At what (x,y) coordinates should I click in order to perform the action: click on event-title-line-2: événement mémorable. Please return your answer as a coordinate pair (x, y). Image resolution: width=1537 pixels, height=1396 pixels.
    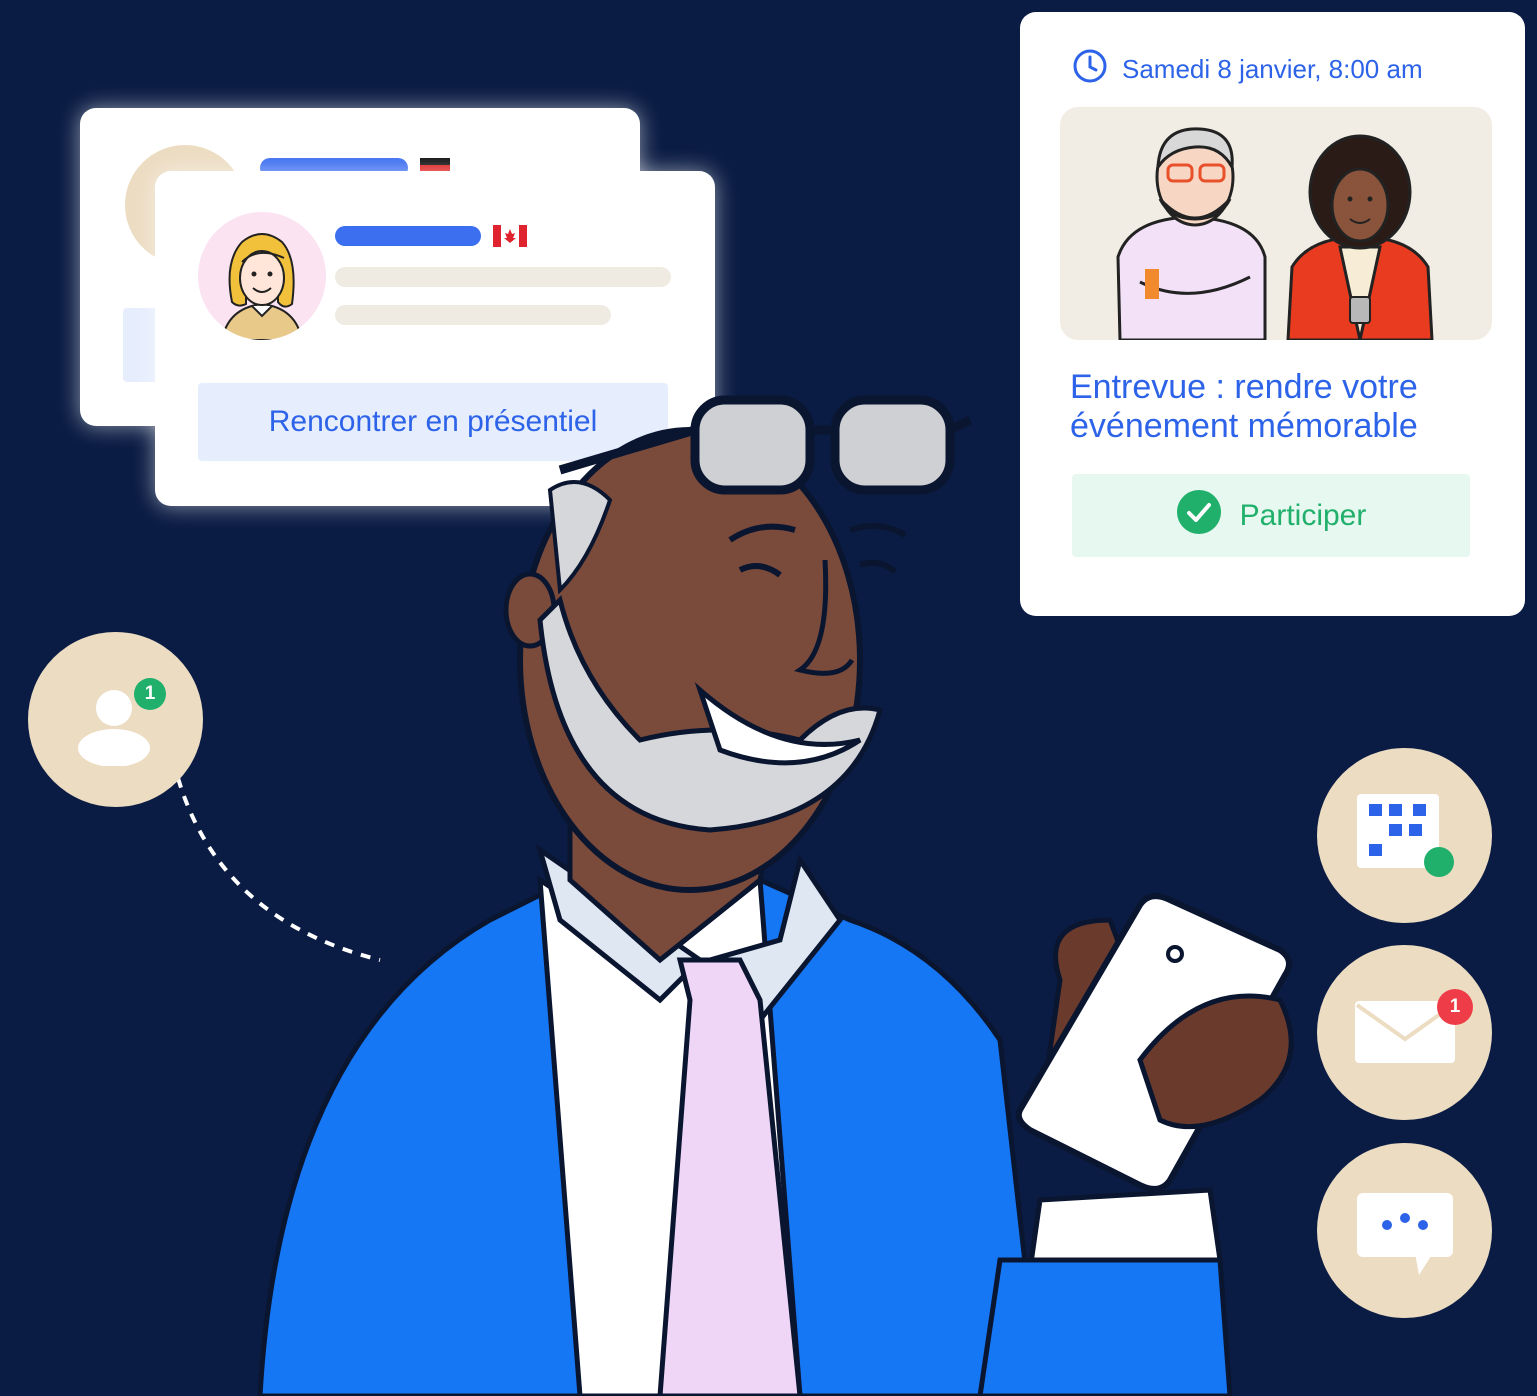
    Looking at the image, I should click on (1244, 426).